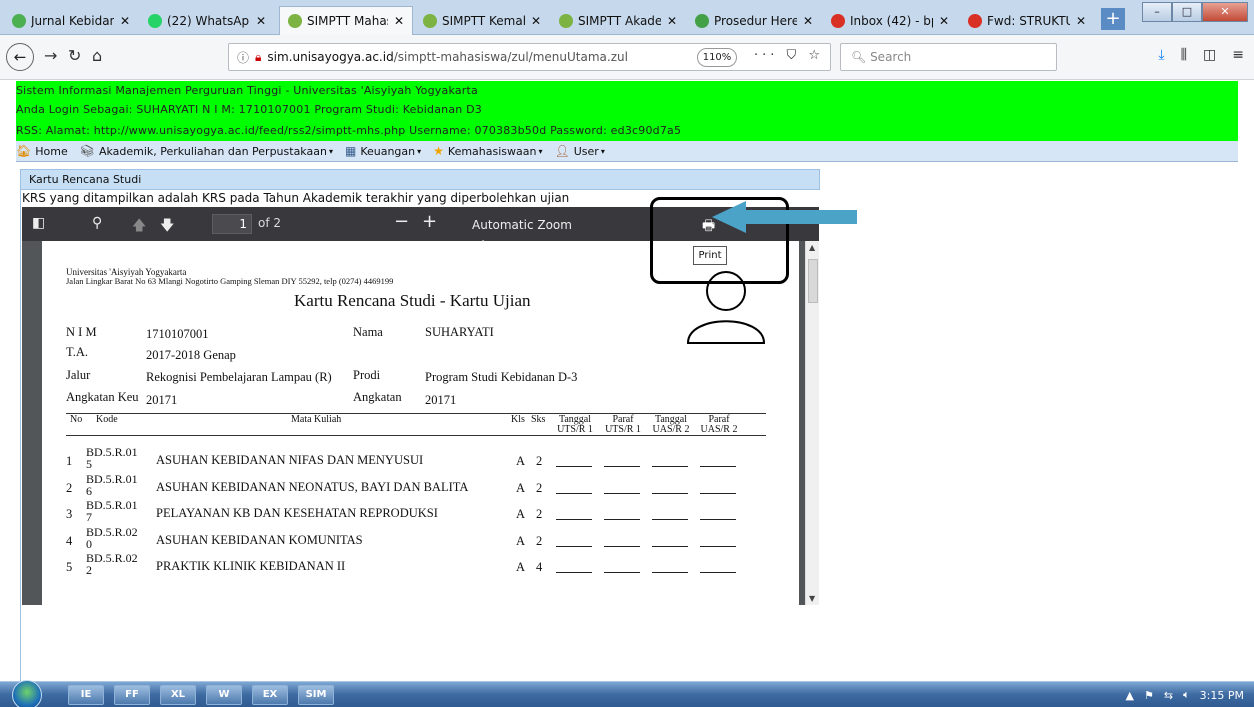  What do you see at coordinates (1149, 695) in the screenshot?
I see `flag-icon: ⚑` at bounding box center [1149, 695].